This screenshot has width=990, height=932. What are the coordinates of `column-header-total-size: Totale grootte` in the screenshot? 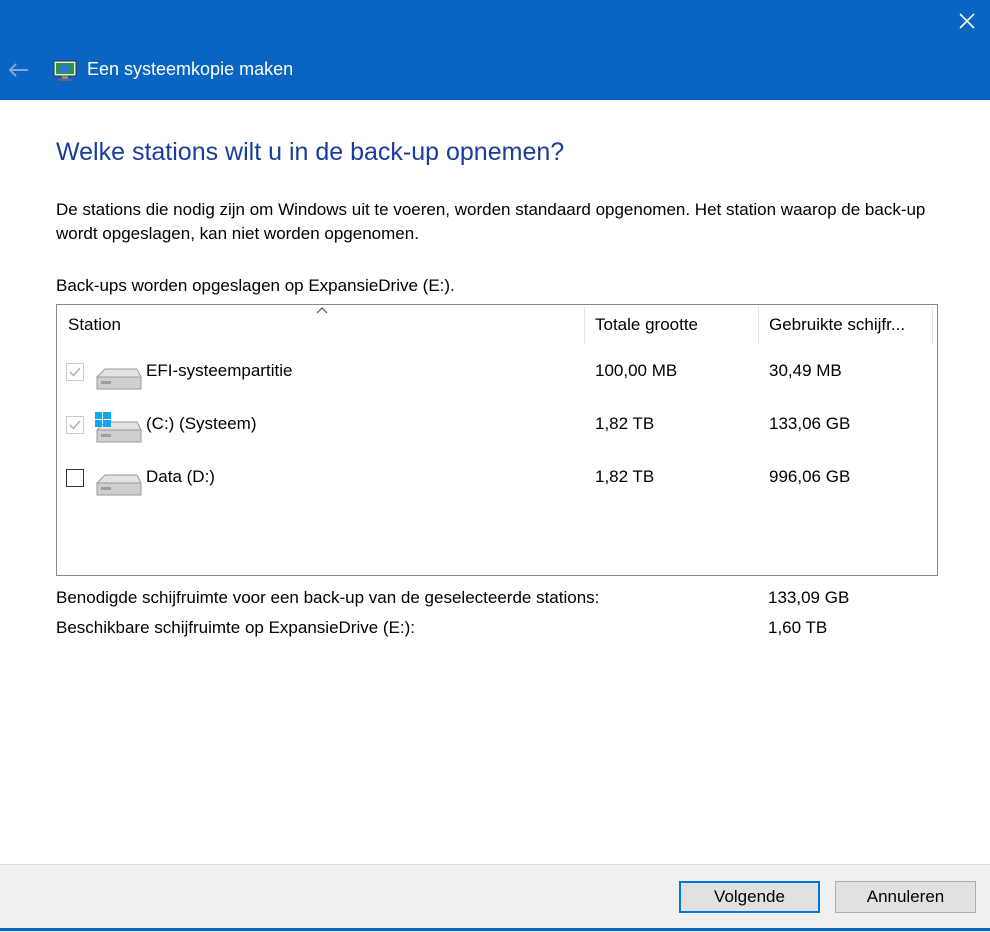 It's located at (671, 325).